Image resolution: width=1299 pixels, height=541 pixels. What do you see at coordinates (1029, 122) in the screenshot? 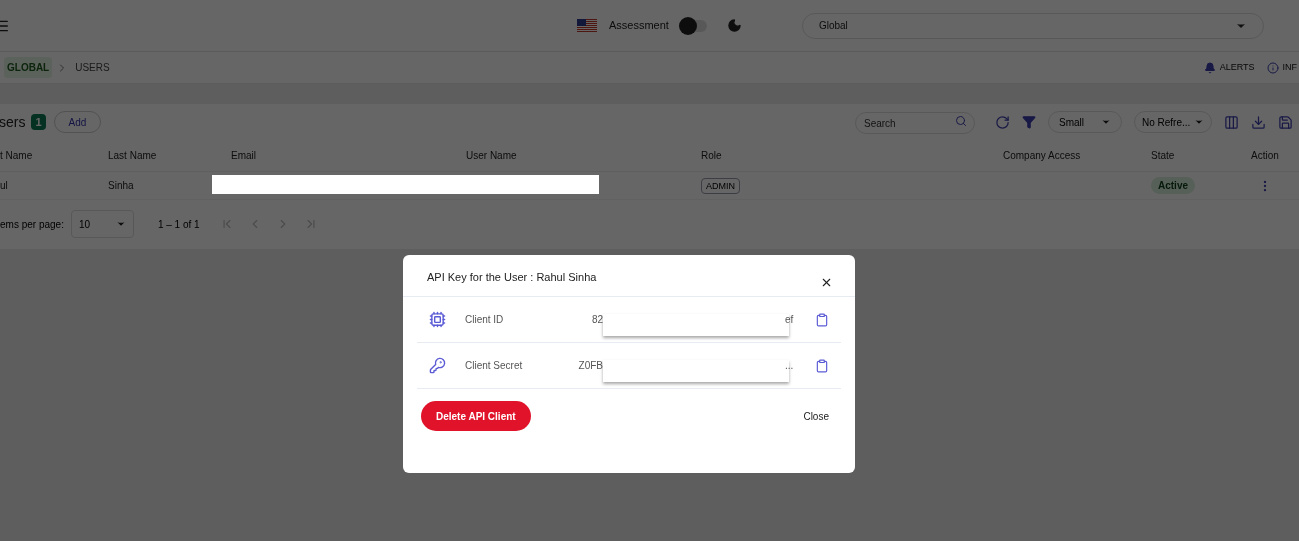
I see `filter-icon` at bounding box center [1029, 122].